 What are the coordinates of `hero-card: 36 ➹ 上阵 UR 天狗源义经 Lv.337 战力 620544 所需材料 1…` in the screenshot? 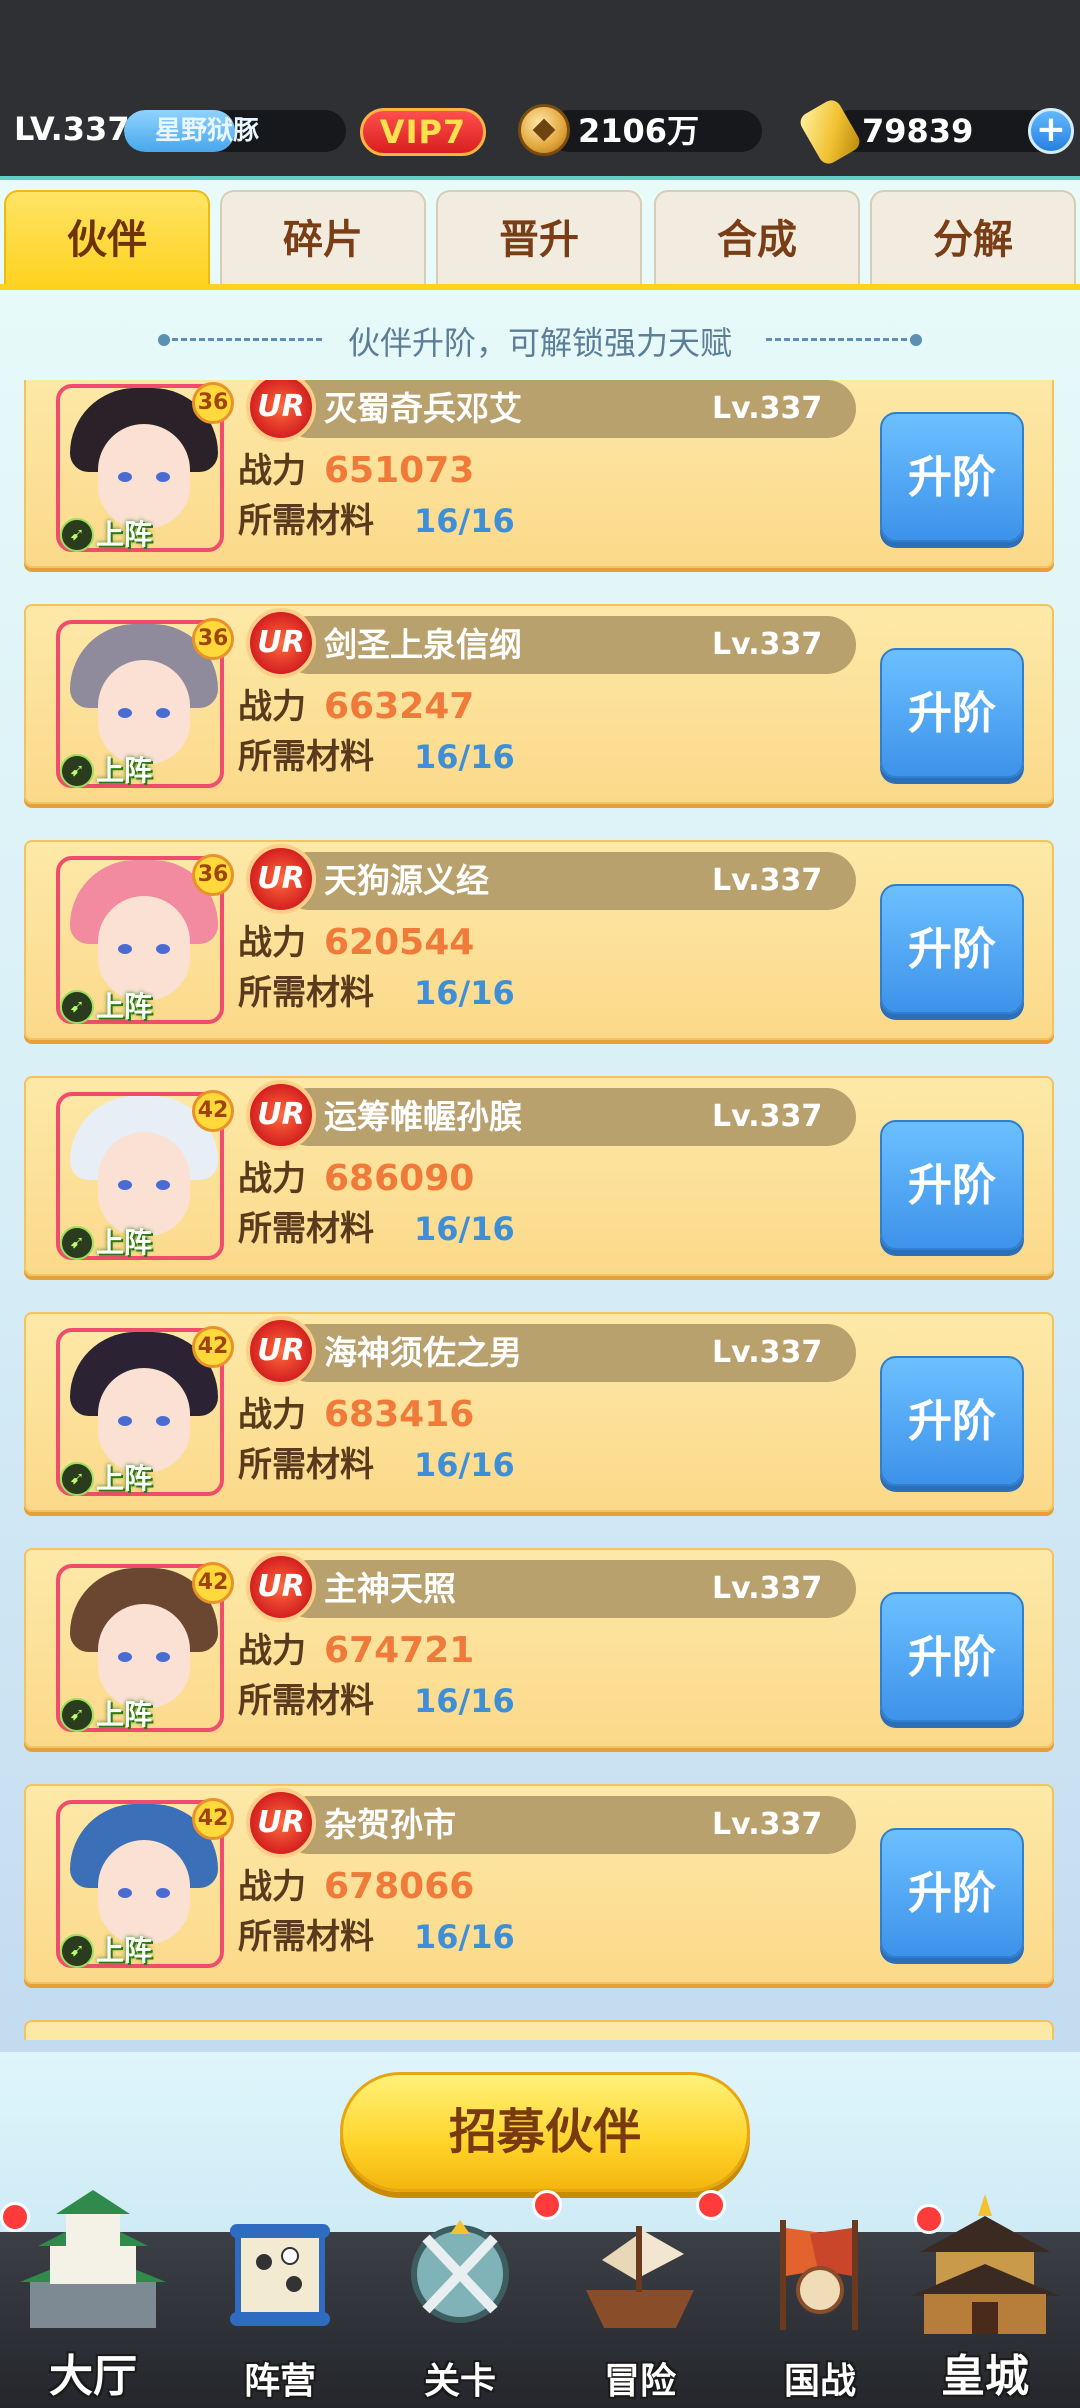 It's located at (539, 940).